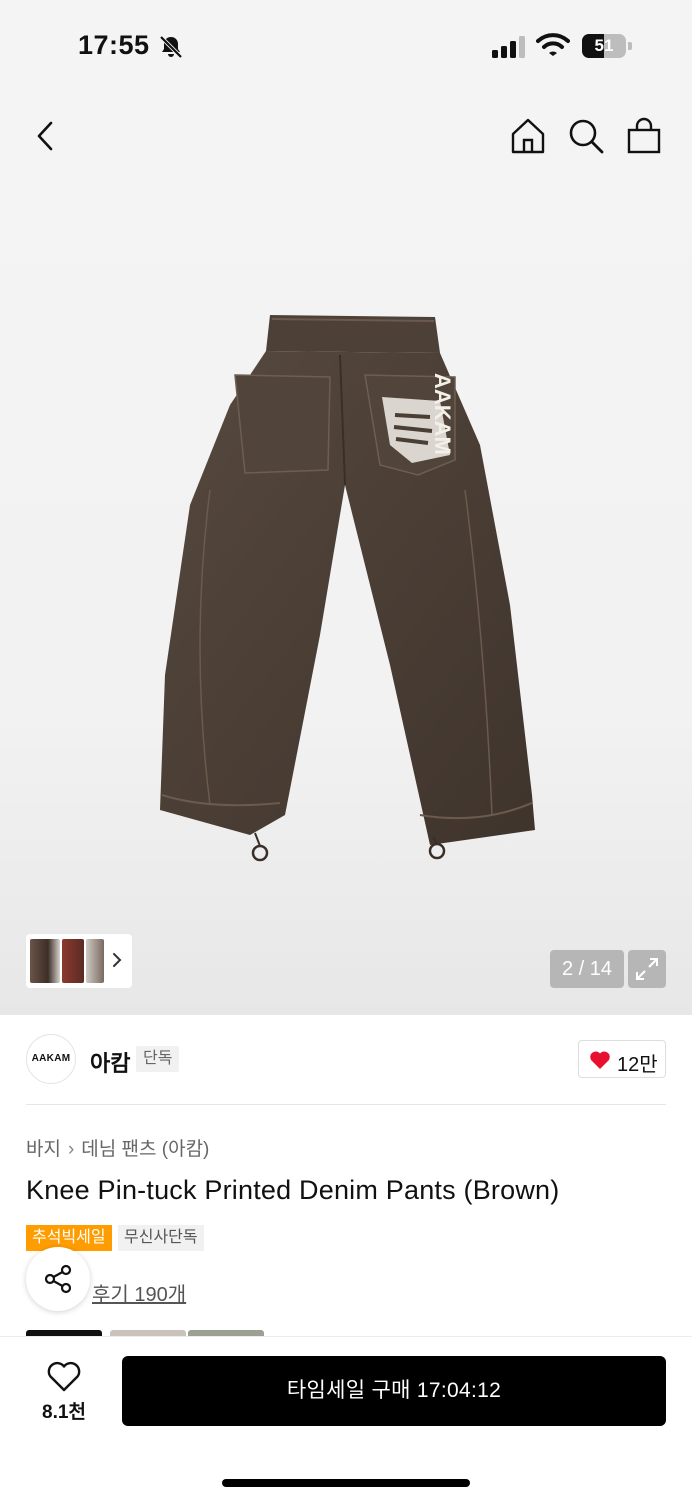 This screenshot has width=692, height=1500. I want to click on breadcrumb: 바지 › 데님 팬츠 (아캄), so click(117, 1147).